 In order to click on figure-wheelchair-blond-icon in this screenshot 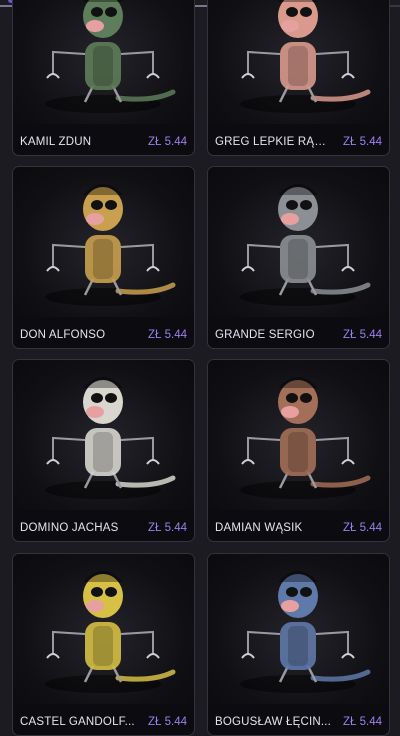, I will do `click(110, 245)`.